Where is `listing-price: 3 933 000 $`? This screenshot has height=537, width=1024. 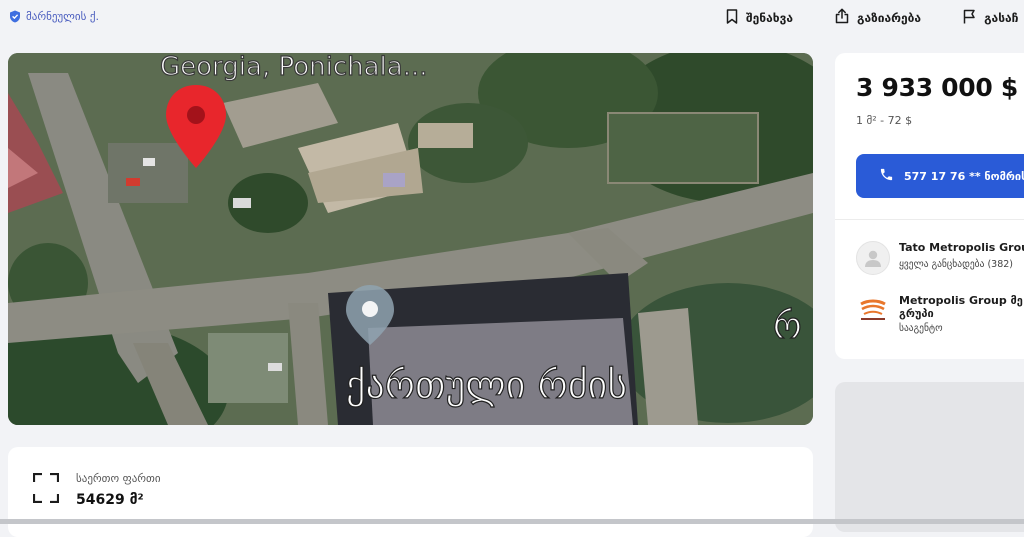
listing-price: 3 933 000 $ is located at coordinates (937, 87).